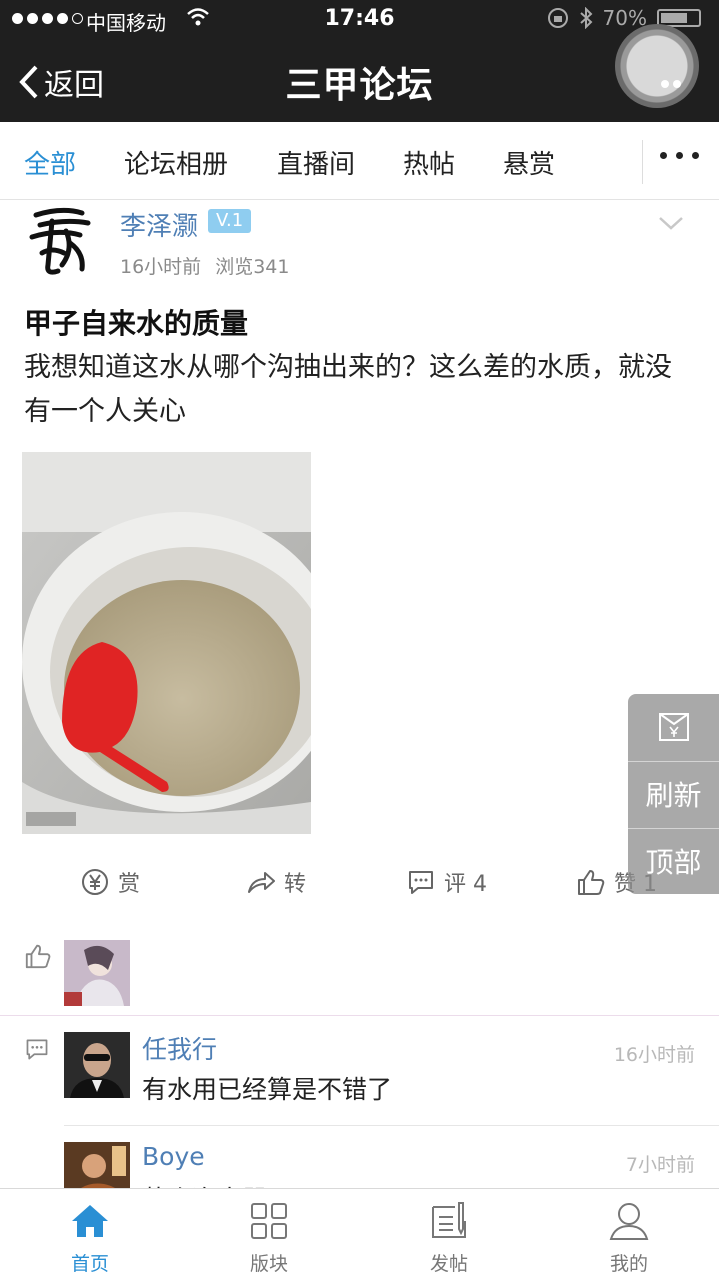 The height and width of the screenshot is (1280, 719). What do you see at coordinates (671, 223) in the screenshot?
I see `chevron-down-icon` at bounding box center [671, 223].